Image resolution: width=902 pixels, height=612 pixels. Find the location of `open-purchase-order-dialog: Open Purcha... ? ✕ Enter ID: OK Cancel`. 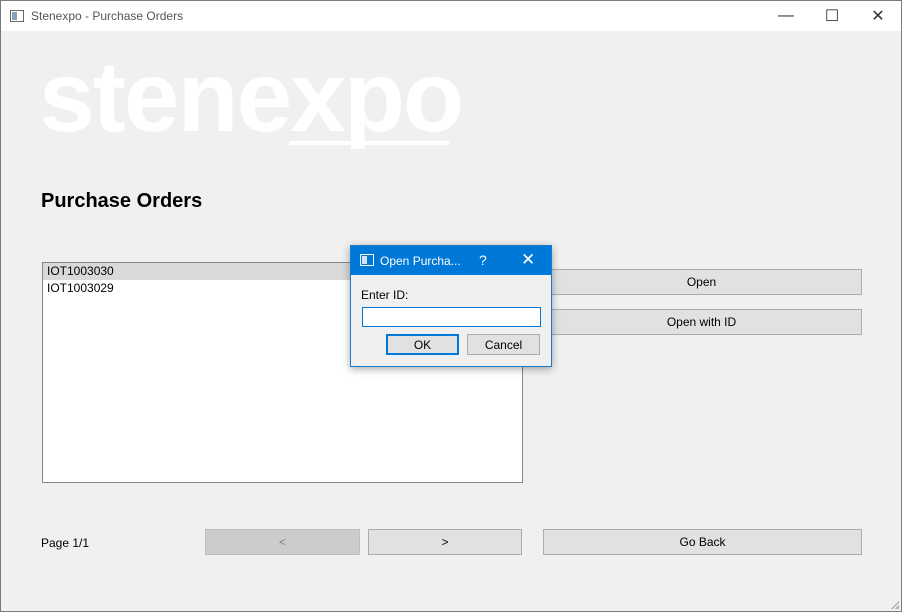

open-purchase-order-dialog: Open Purcha... ? ✕ Enter ID: OK Cancel is located at coordinates (451, 306).